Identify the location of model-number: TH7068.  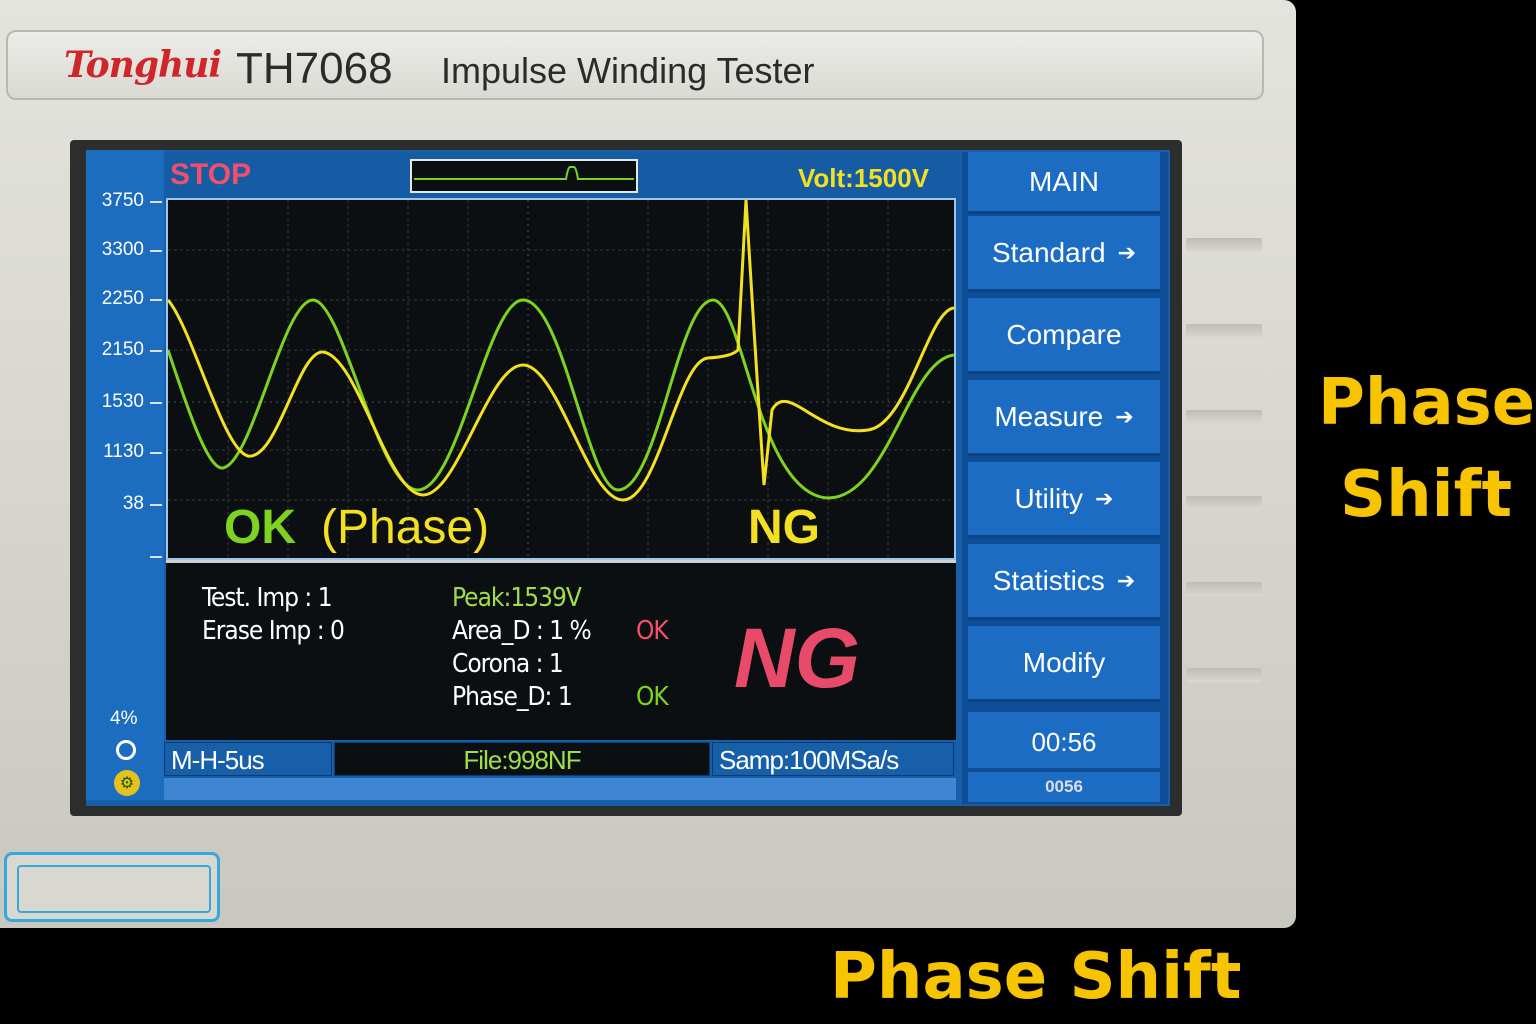
(314, 68).